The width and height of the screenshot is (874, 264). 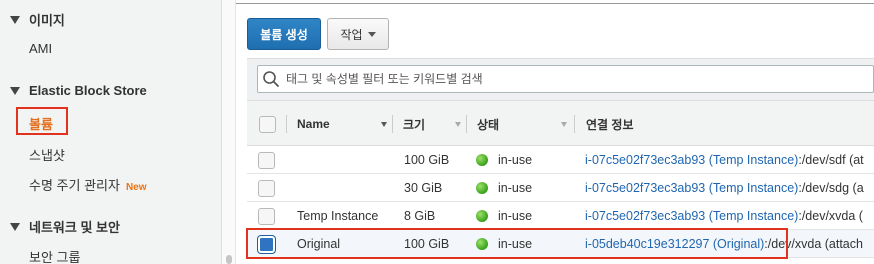 I want to click on attachment-device: :/dev/xvda (, so click(x=830, y=216).